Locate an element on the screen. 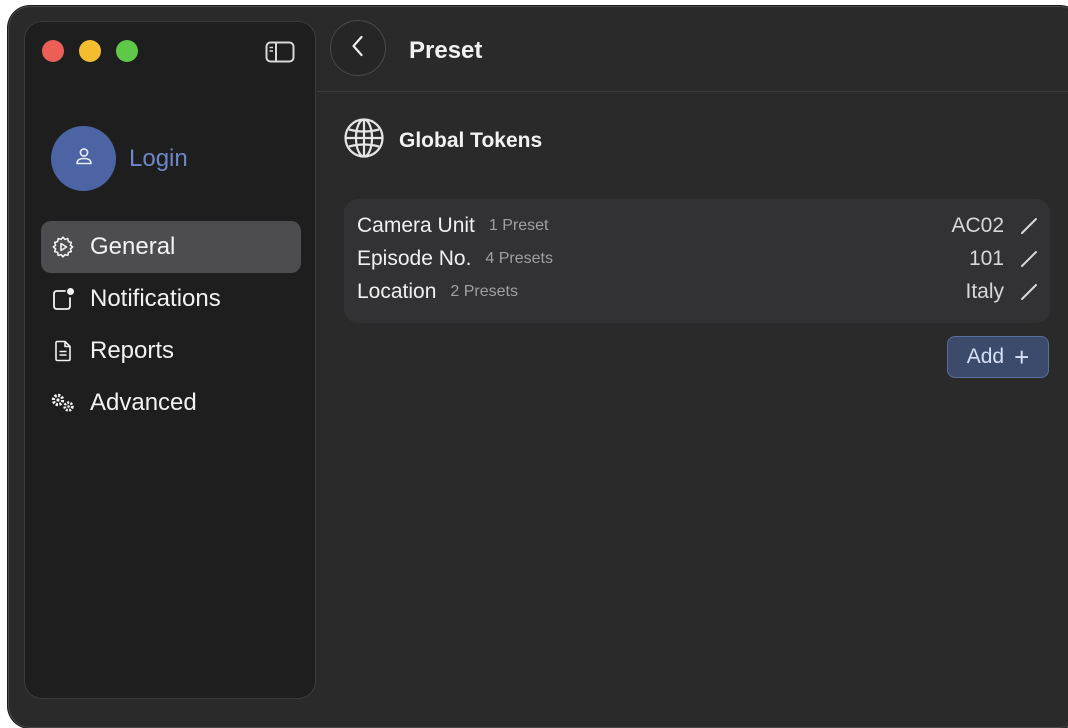 Image resolution: width=1068 pixels, height=728 pixels. token-preset-count: 4 Presets is located at coordinates (519, 258).